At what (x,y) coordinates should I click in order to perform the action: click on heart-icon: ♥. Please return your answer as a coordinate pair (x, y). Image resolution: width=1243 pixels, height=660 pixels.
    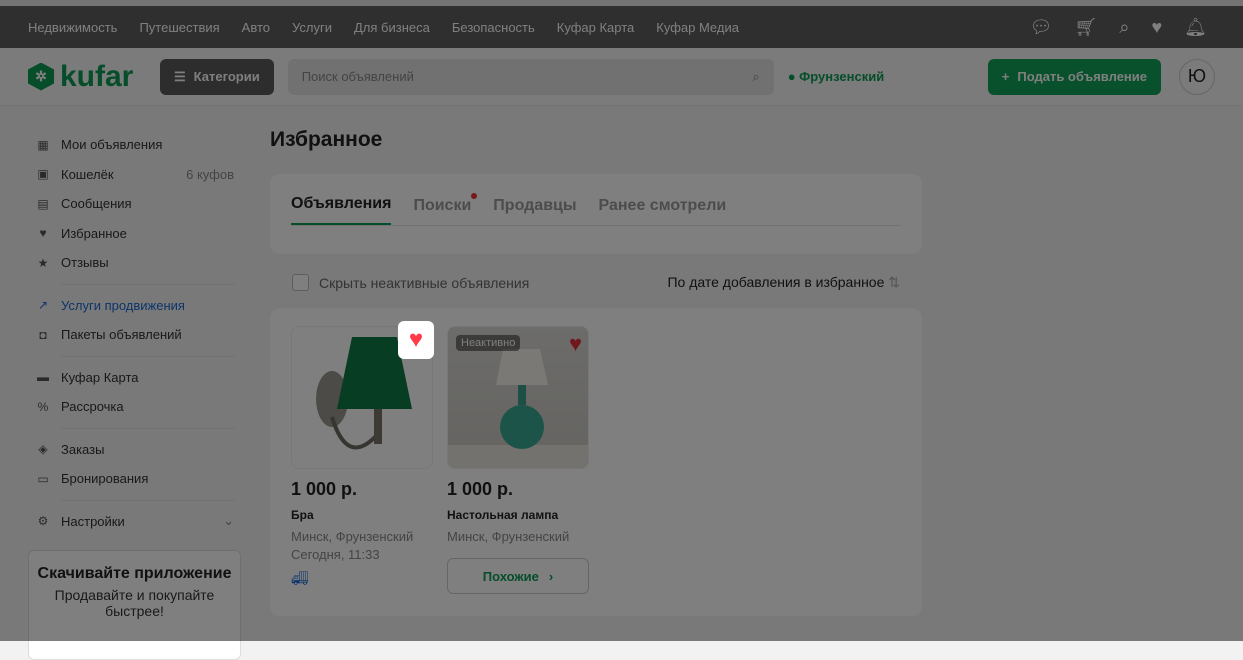
    Looking at the image, I should click on (416, 339).